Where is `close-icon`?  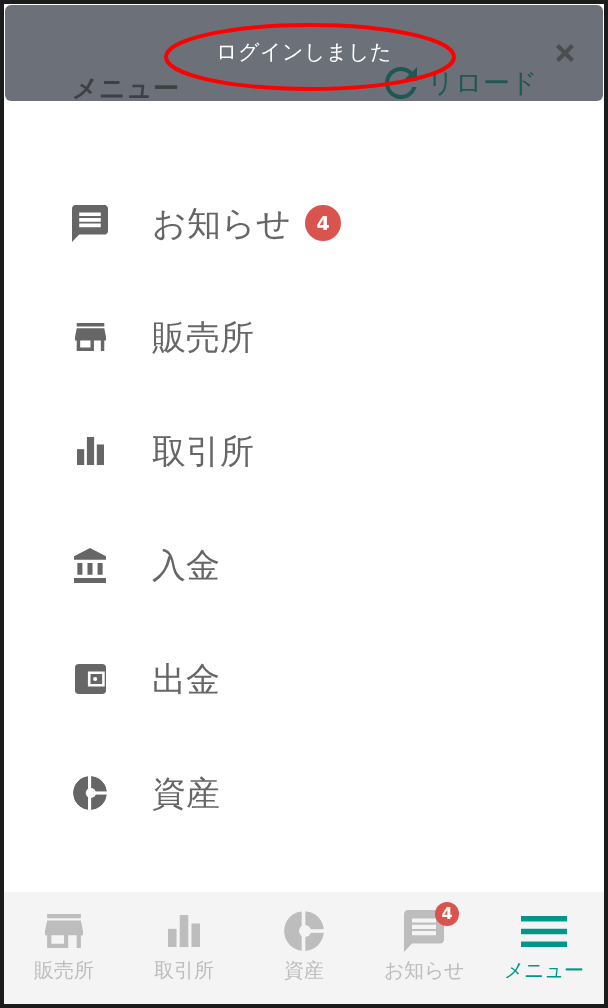
close-icon is located at coordinates (565, 53).